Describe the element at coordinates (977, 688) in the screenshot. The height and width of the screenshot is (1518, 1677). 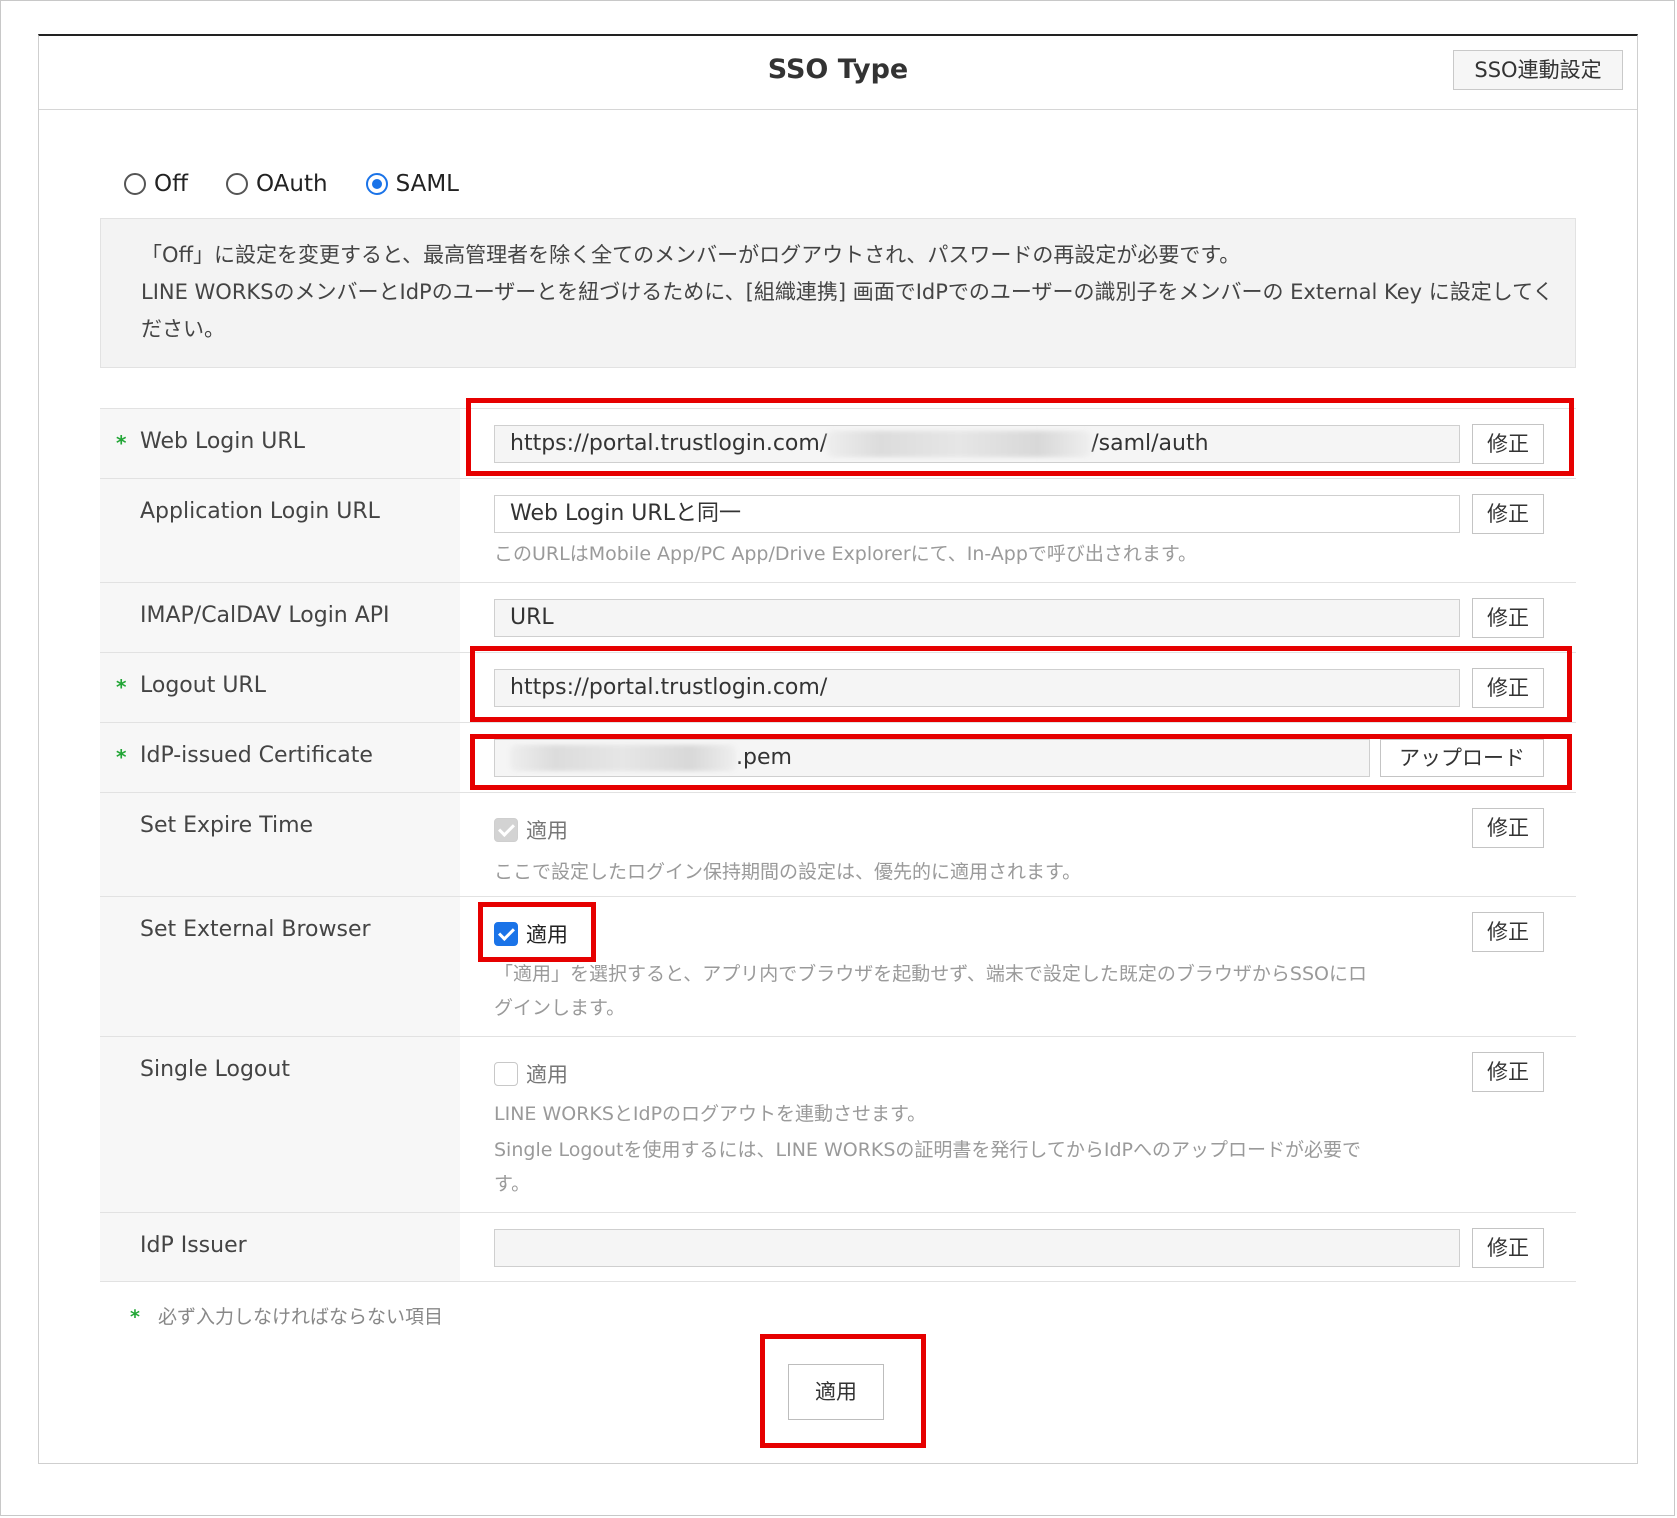
I see `logout-url-field: https://portal.trustlogin.com/` at that location.